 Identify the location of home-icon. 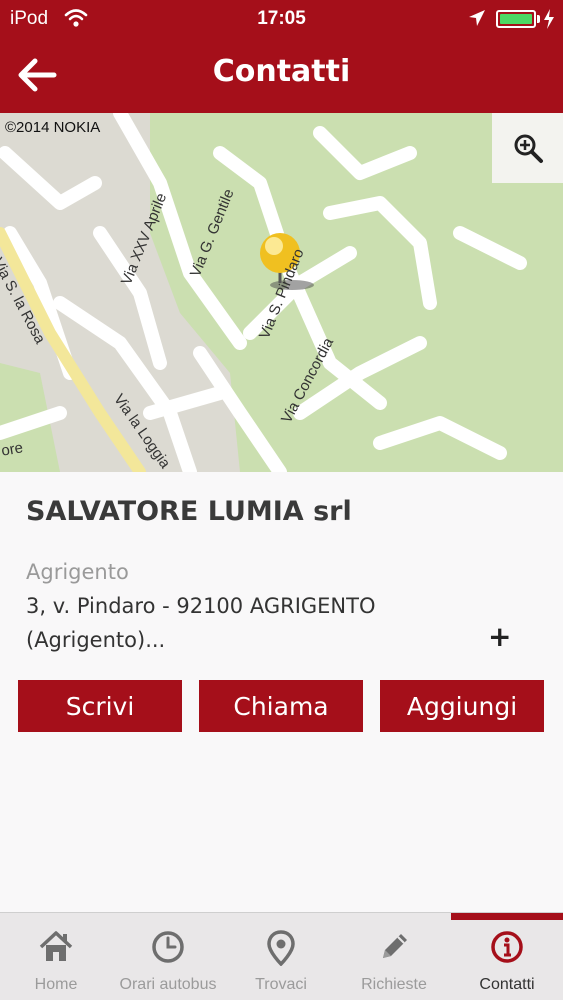
(56, 947).